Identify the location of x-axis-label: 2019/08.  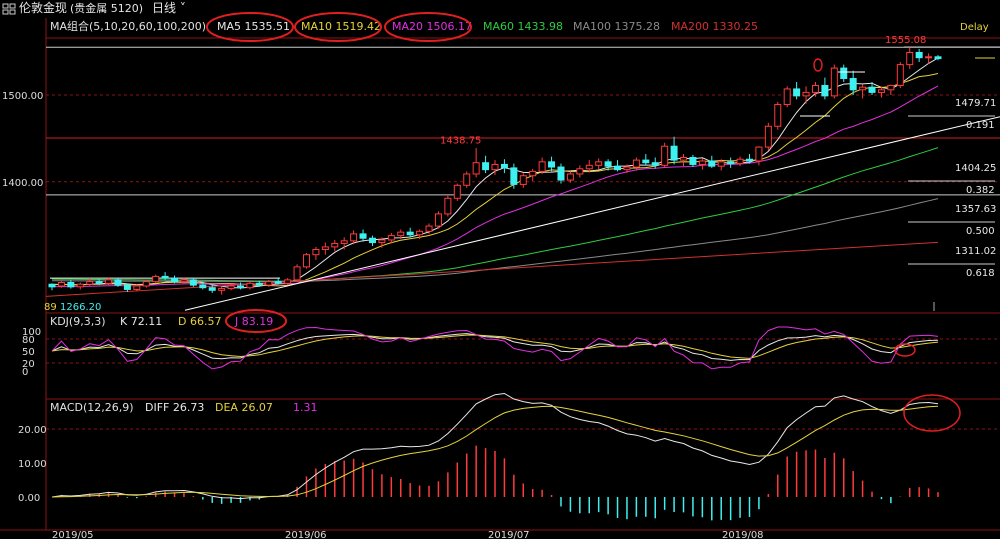
(743, 534).